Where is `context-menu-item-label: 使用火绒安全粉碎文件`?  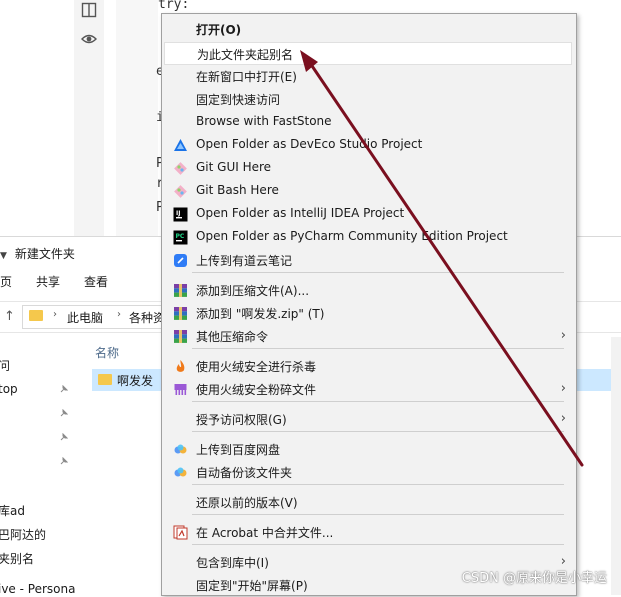
context-menu-item-label: 使用火绒安全粉碎文件 is located at coordinates (256, 390).